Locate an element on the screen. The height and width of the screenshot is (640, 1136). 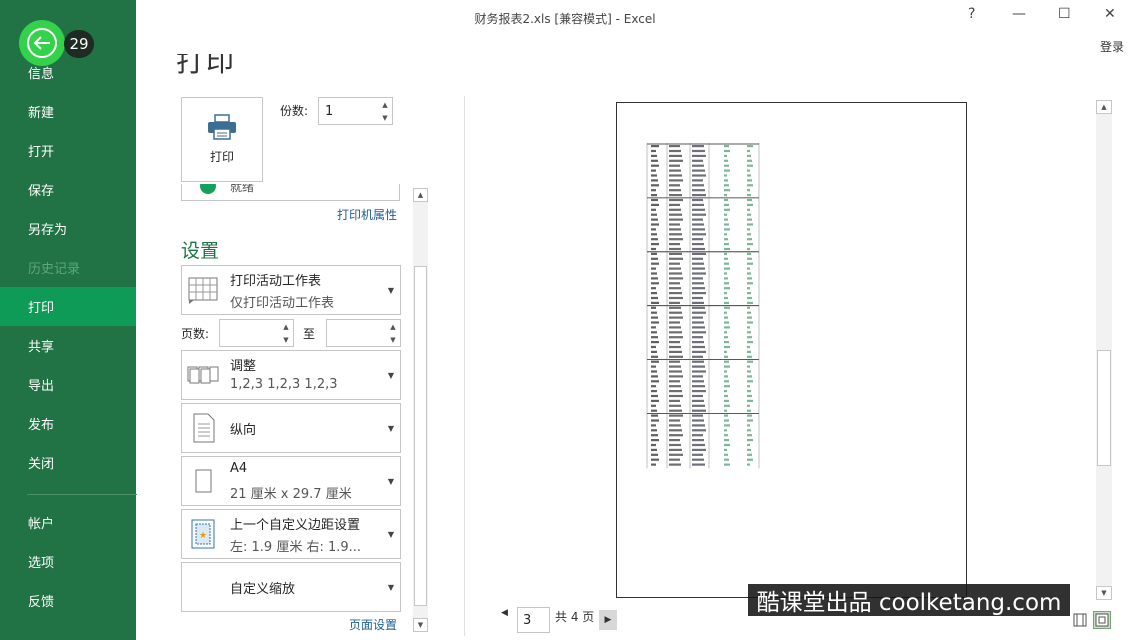
close-button: ✕ is located at coordinates (1110, 14).